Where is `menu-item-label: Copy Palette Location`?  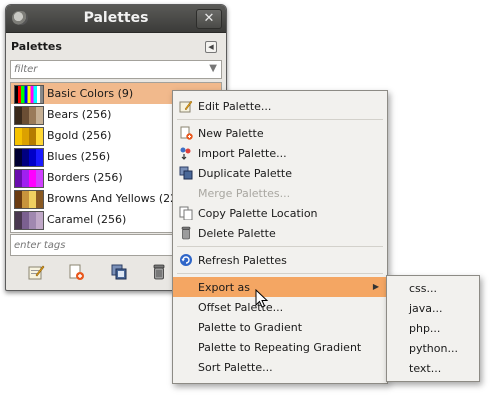
menu-item-label: Copy Palette Location is located at coordinates (258, 213).